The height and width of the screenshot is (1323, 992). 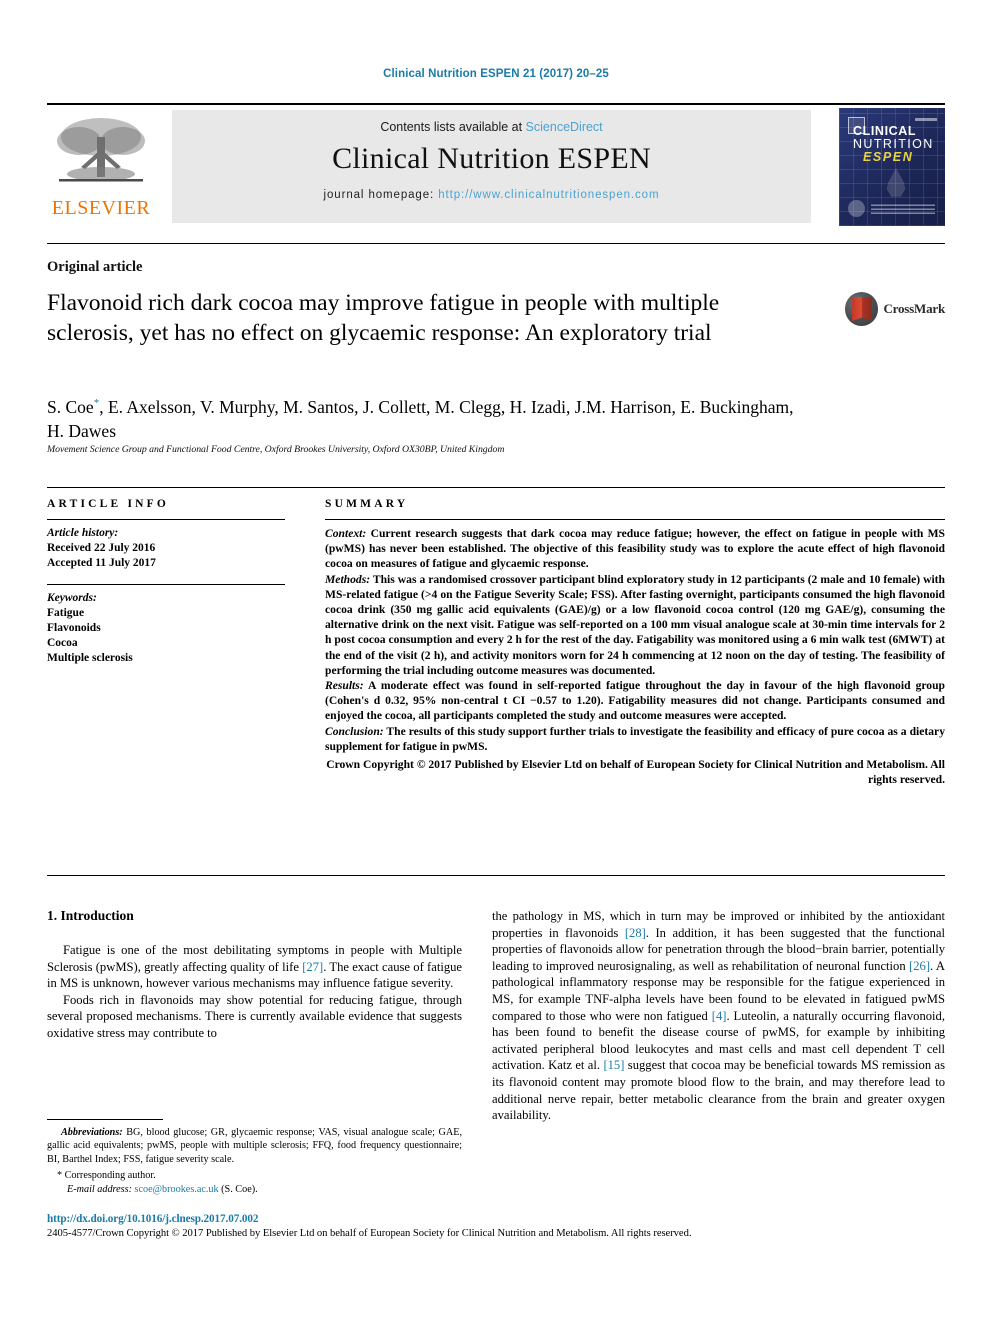 What do you see at coordinates (496, 875) in the screenshot?
I see `body-top-rule` at bounding box center [496, 875].